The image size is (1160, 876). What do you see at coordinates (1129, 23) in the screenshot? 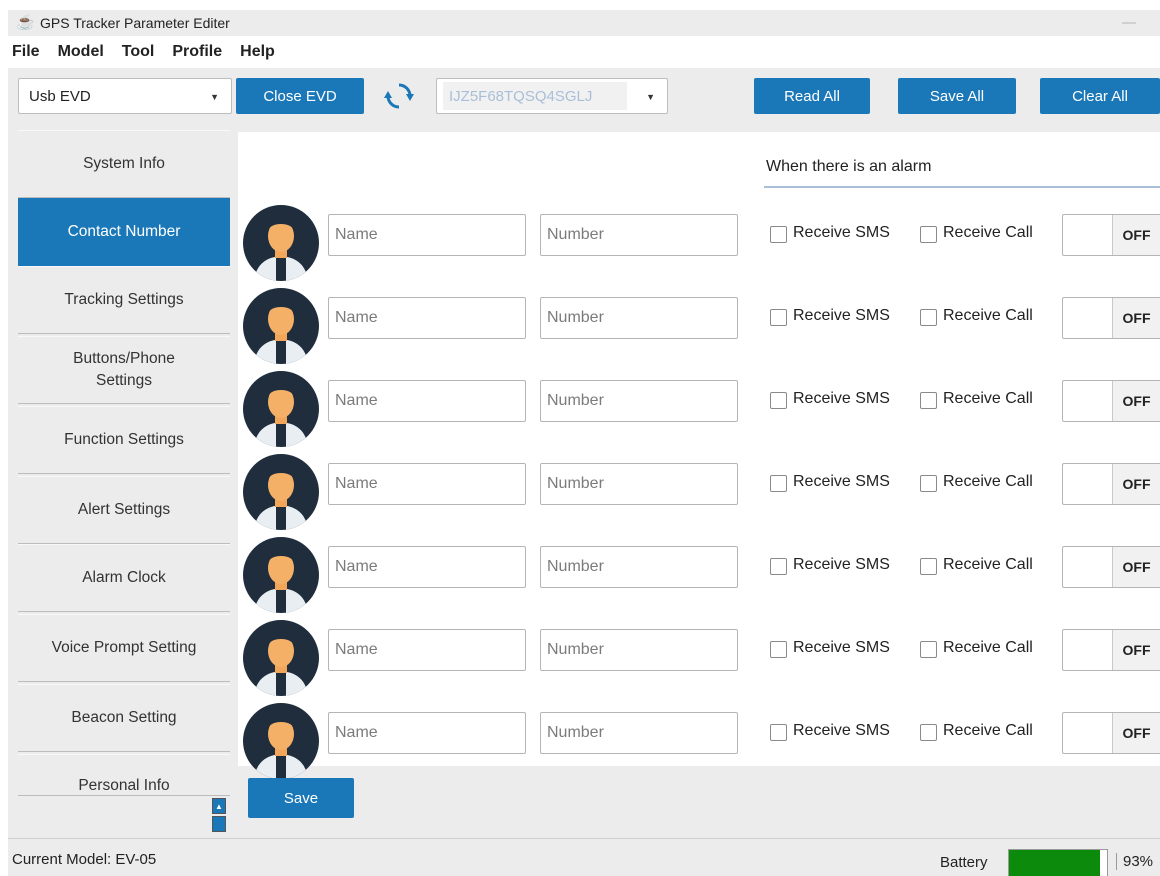
I see `minimize-button` at bounding box center [1129, 23].